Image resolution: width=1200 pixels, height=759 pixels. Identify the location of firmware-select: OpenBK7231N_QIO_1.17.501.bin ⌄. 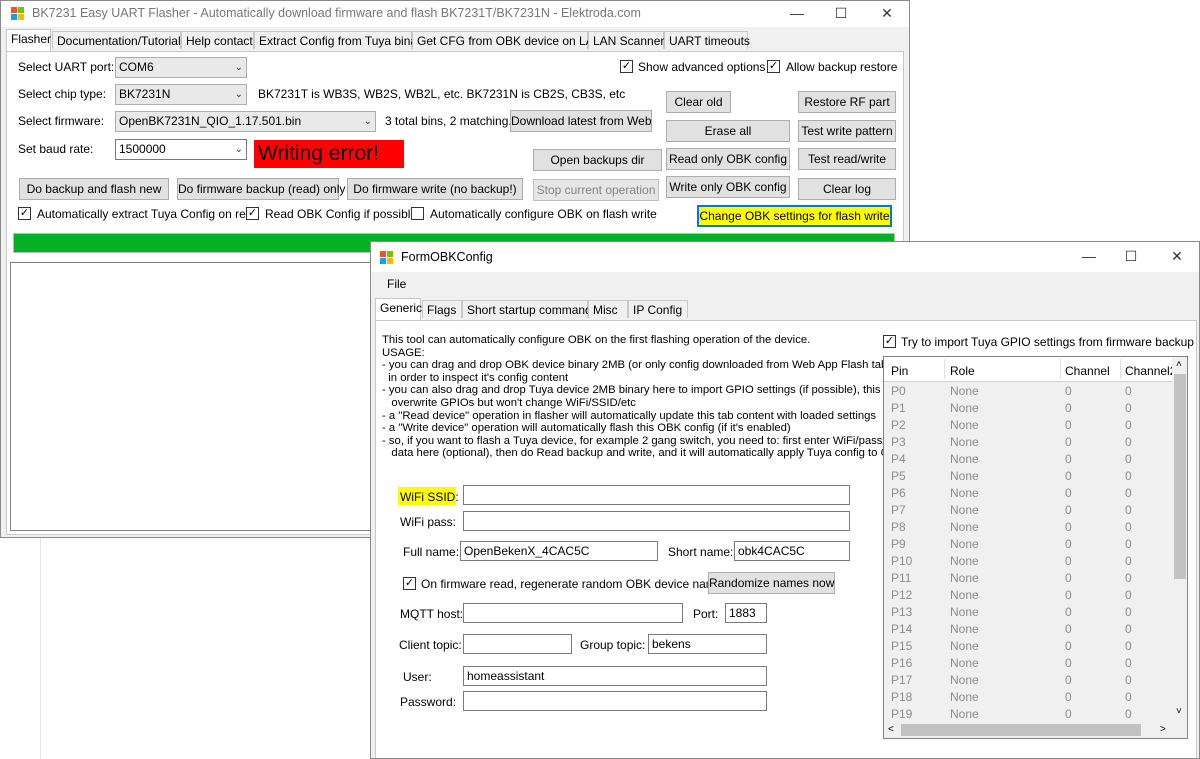
(245, 121).